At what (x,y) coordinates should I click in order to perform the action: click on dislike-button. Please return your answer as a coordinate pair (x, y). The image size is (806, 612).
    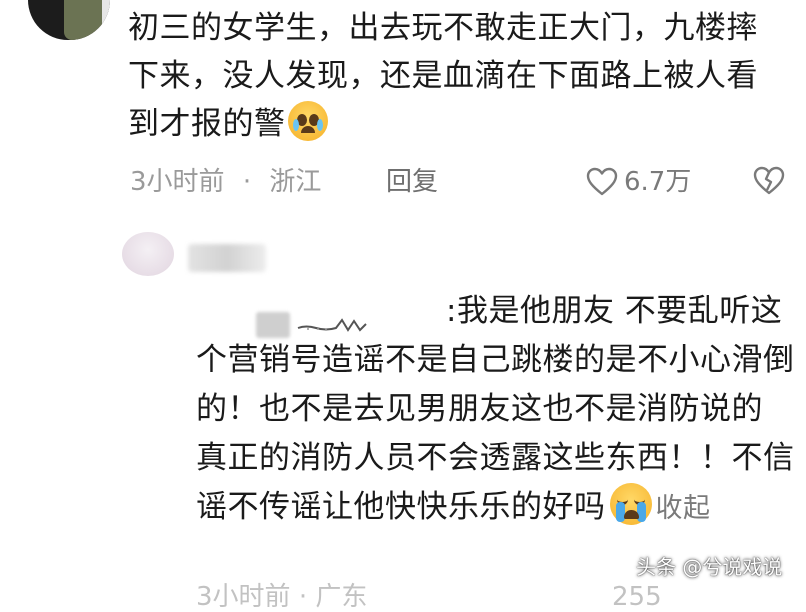
    Looking at the image, I should click on (769, 183).